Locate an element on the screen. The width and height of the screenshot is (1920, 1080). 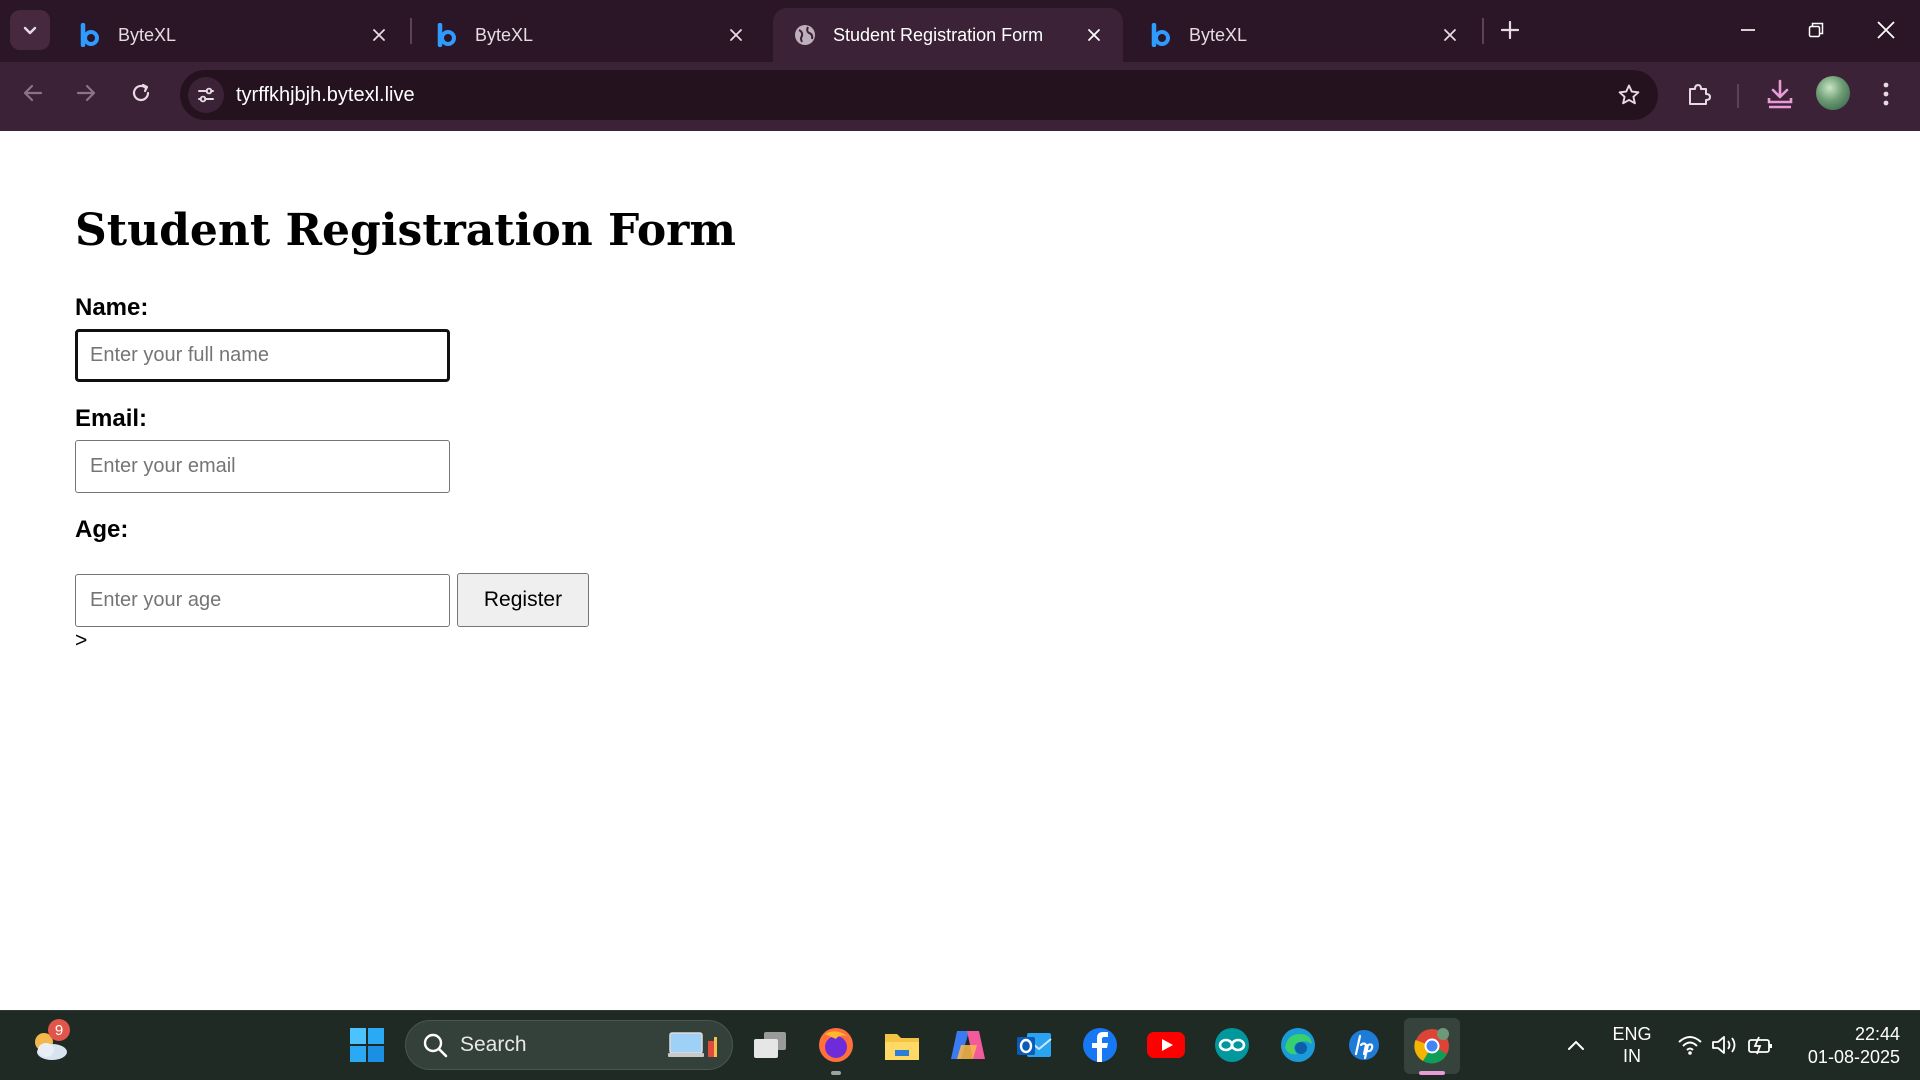
start-button is located at coordinates (367, 1045).